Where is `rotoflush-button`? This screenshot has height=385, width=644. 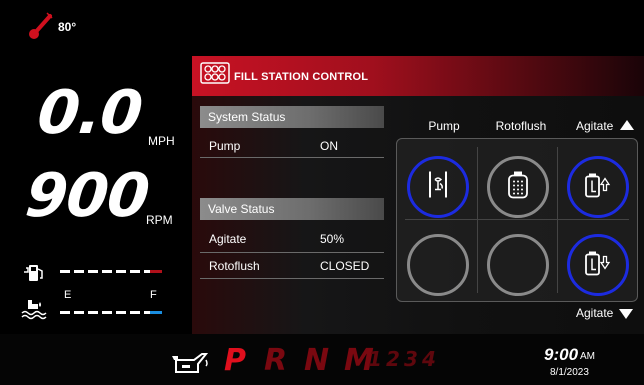
rotoflush-button is located at coordinates (518, 187).